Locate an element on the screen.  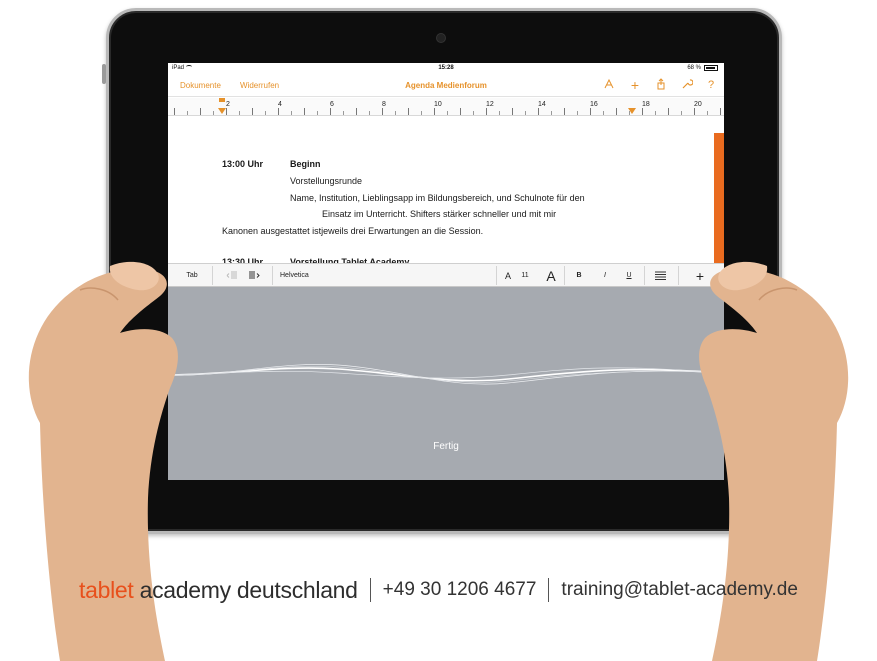
share-icon is located at coordinates (661, 85).